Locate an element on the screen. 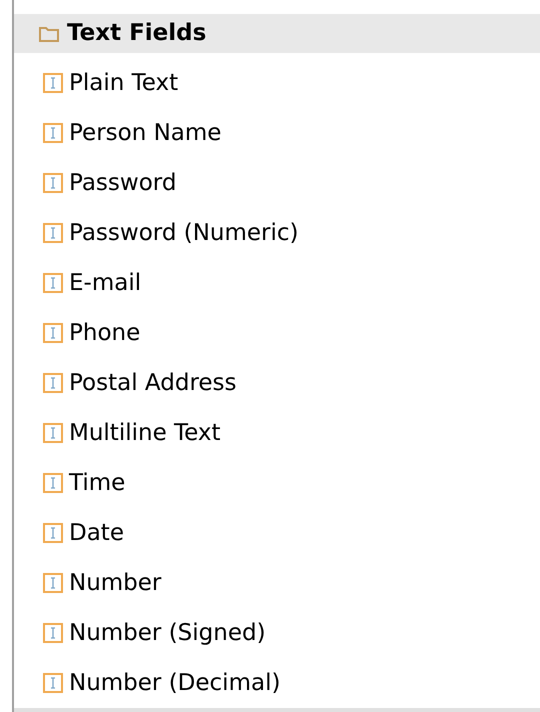 This screenshot has height=712, width=540. palette-item: Plain Text is located at coordinates (123, 83).